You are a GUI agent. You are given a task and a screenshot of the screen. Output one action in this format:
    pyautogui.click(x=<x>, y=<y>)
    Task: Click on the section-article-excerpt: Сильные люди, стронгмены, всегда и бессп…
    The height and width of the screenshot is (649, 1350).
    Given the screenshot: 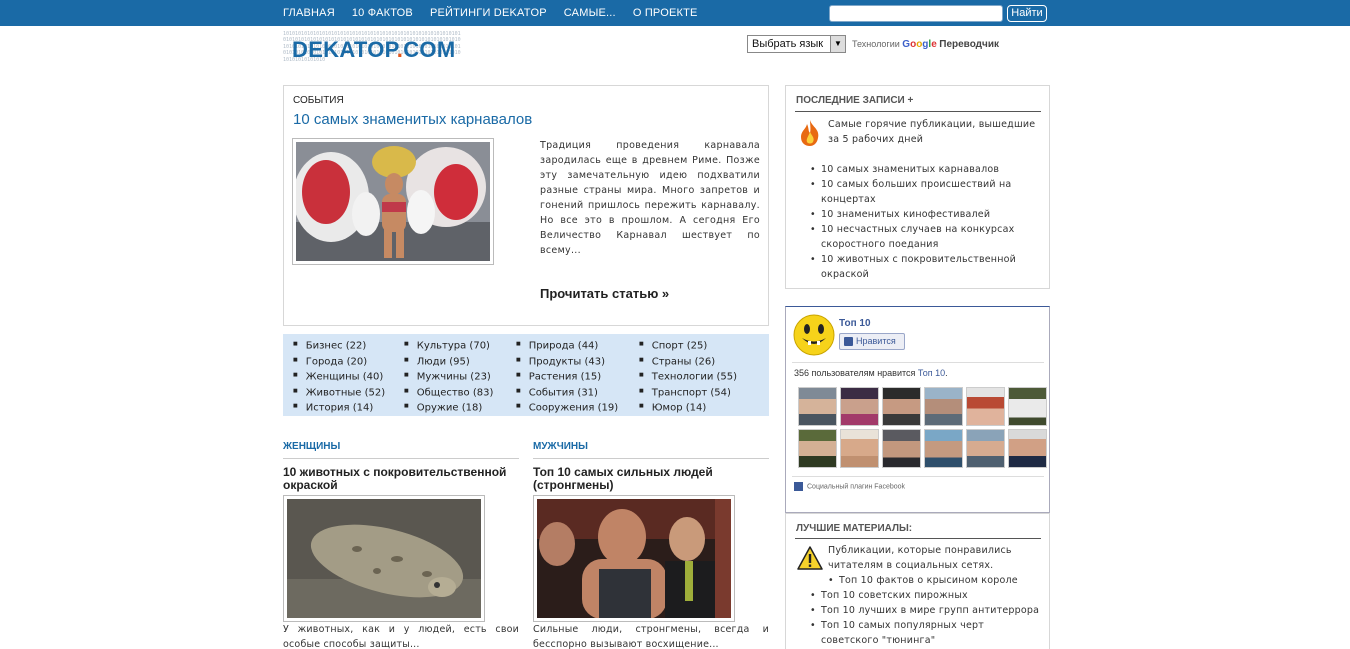 What is the action you would take?
    pyautogui.click(x=651, y=636)
    